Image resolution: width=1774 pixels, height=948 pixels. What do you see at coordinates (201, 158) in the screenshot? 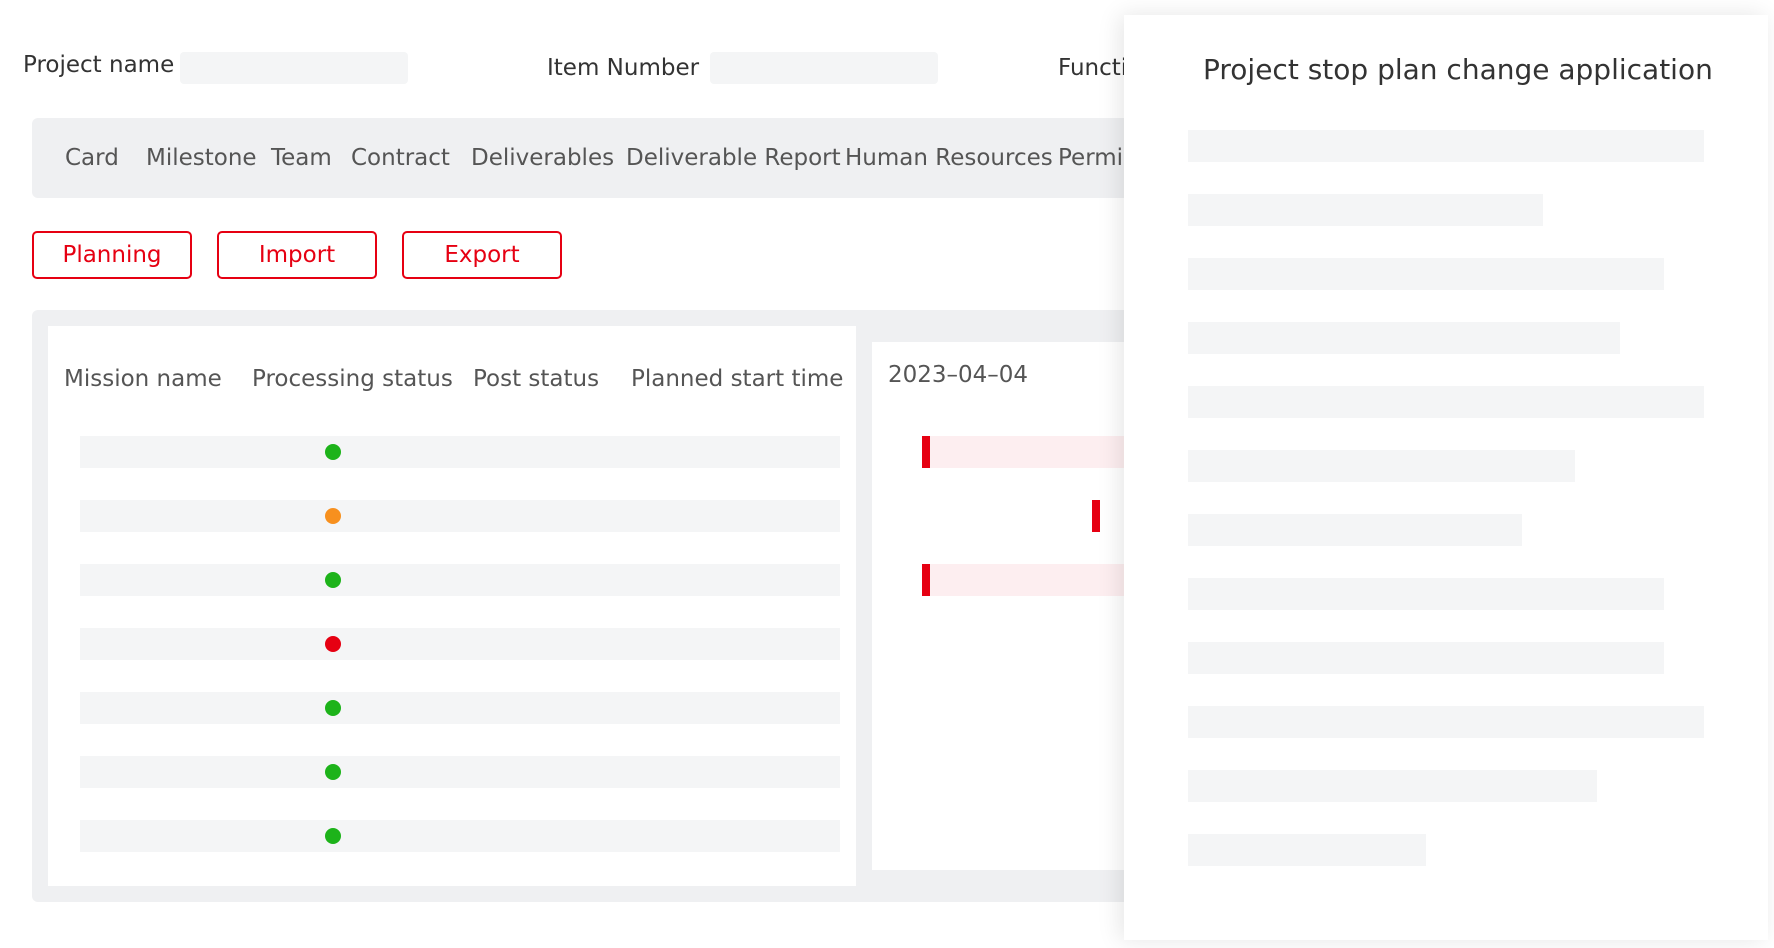
I see `tab-milestone: Milestone` at bounding box center [201, 158].